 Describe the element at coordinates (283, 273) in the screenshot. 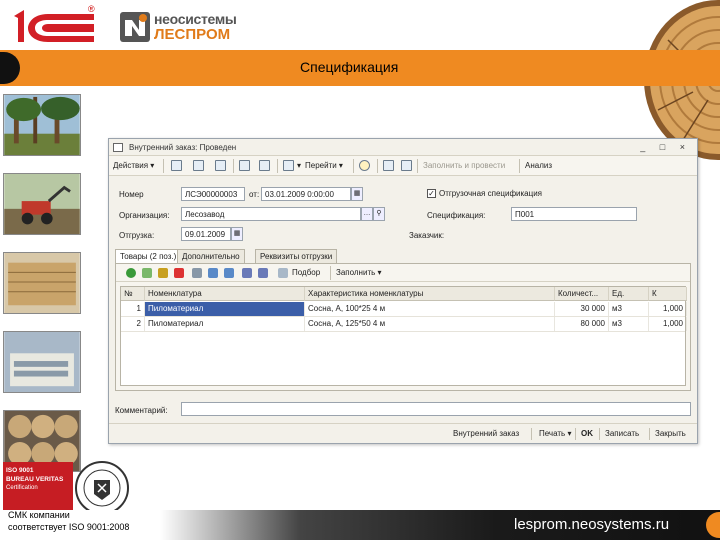

I see `pick-icon` at that location.